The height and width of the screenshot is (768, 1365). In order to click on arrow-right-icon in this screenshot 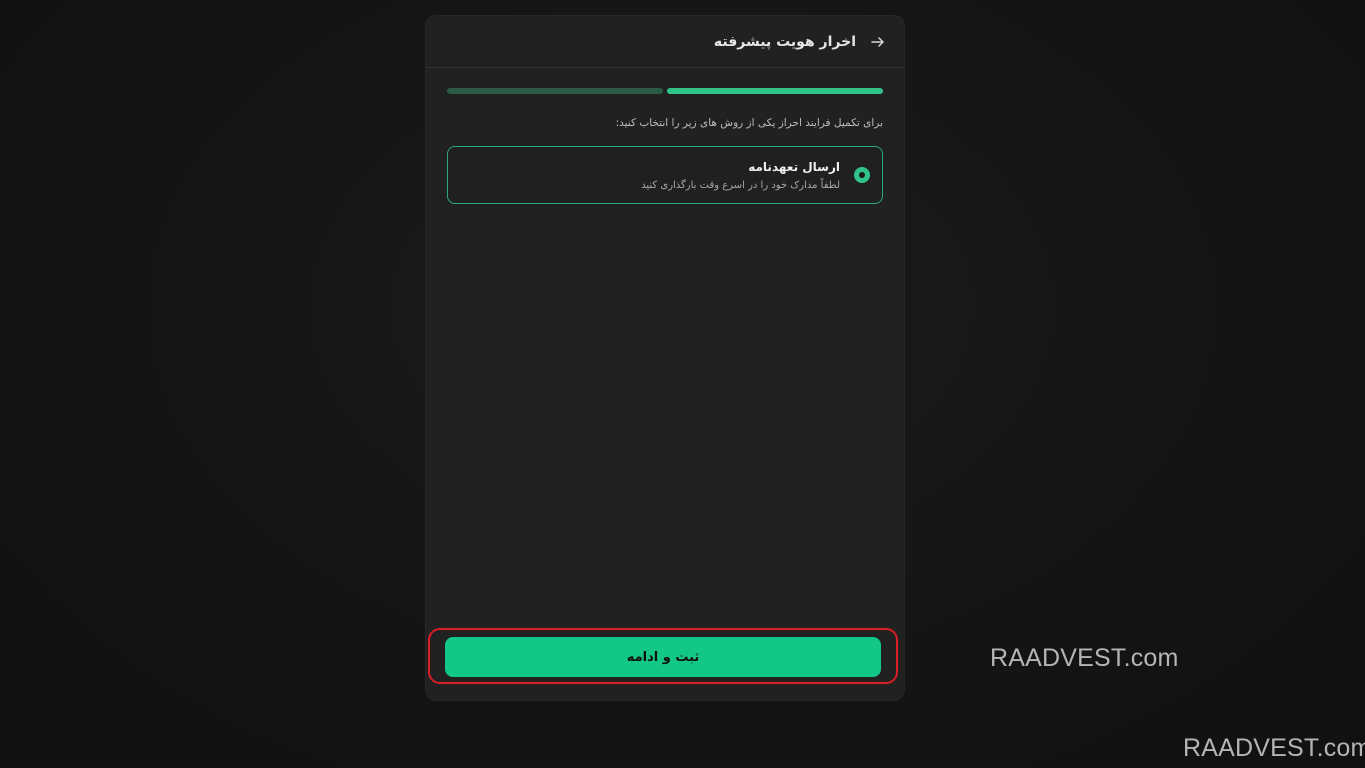, I will do `click(877, 41)`.